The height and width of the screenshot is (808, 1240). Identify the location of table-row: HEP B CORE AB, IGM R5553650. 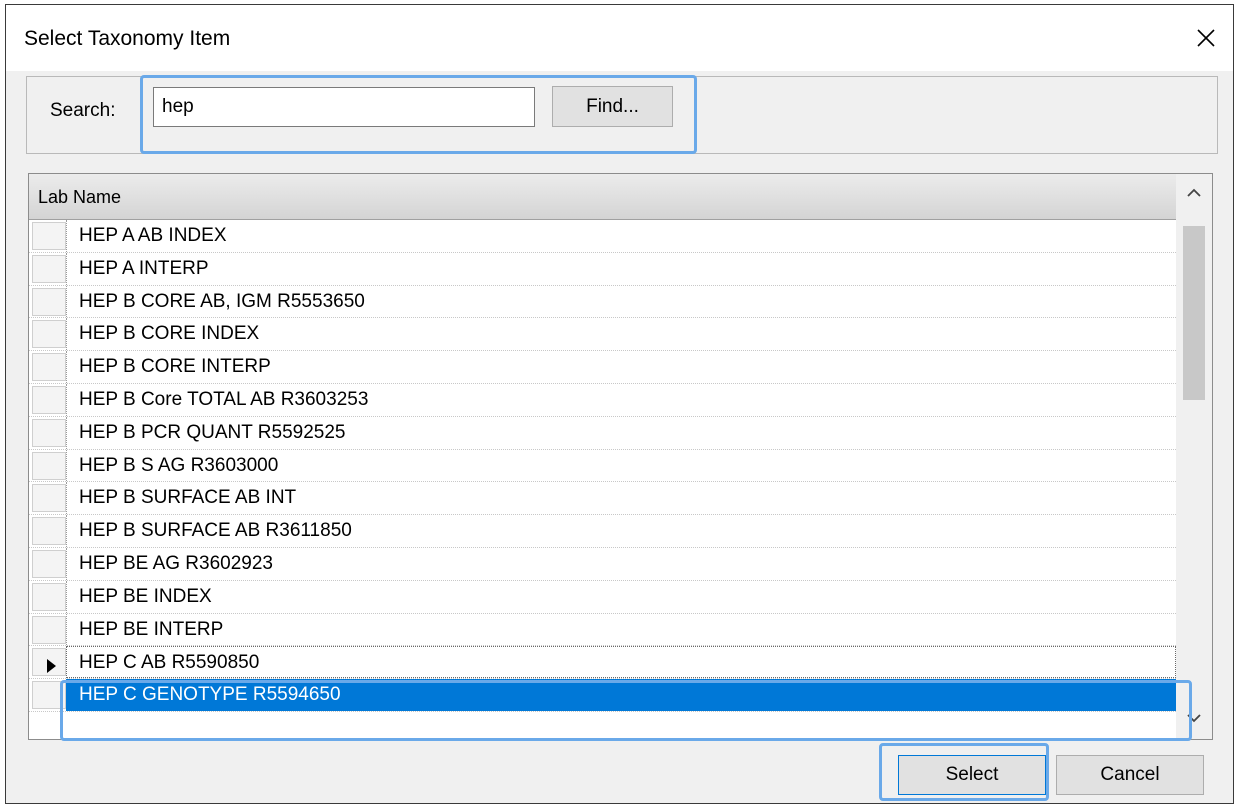
(602, 302).